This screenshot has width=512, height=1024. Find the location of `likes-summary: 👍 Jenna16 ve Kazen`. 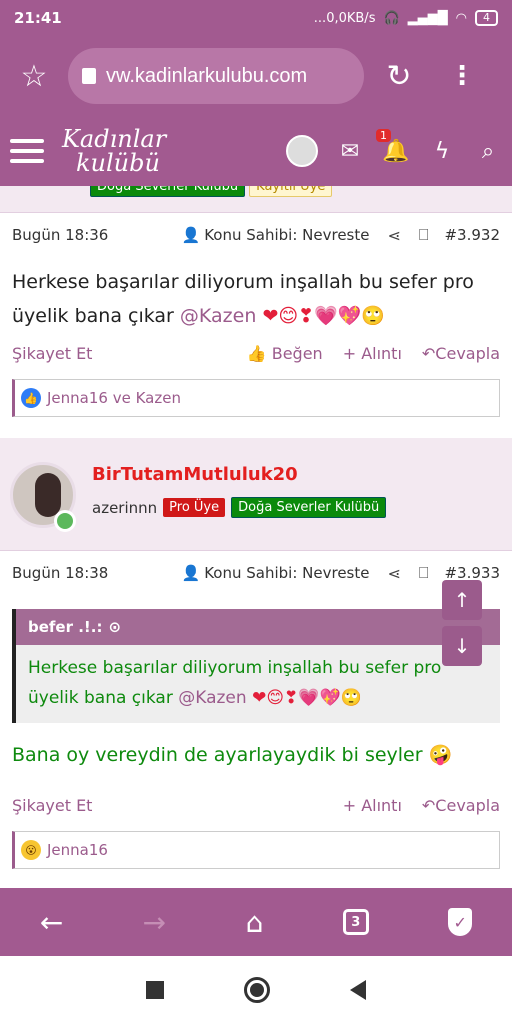

likes-summary: 👍 Jenna16 ve Kazen is located at coordinates (256, 398).